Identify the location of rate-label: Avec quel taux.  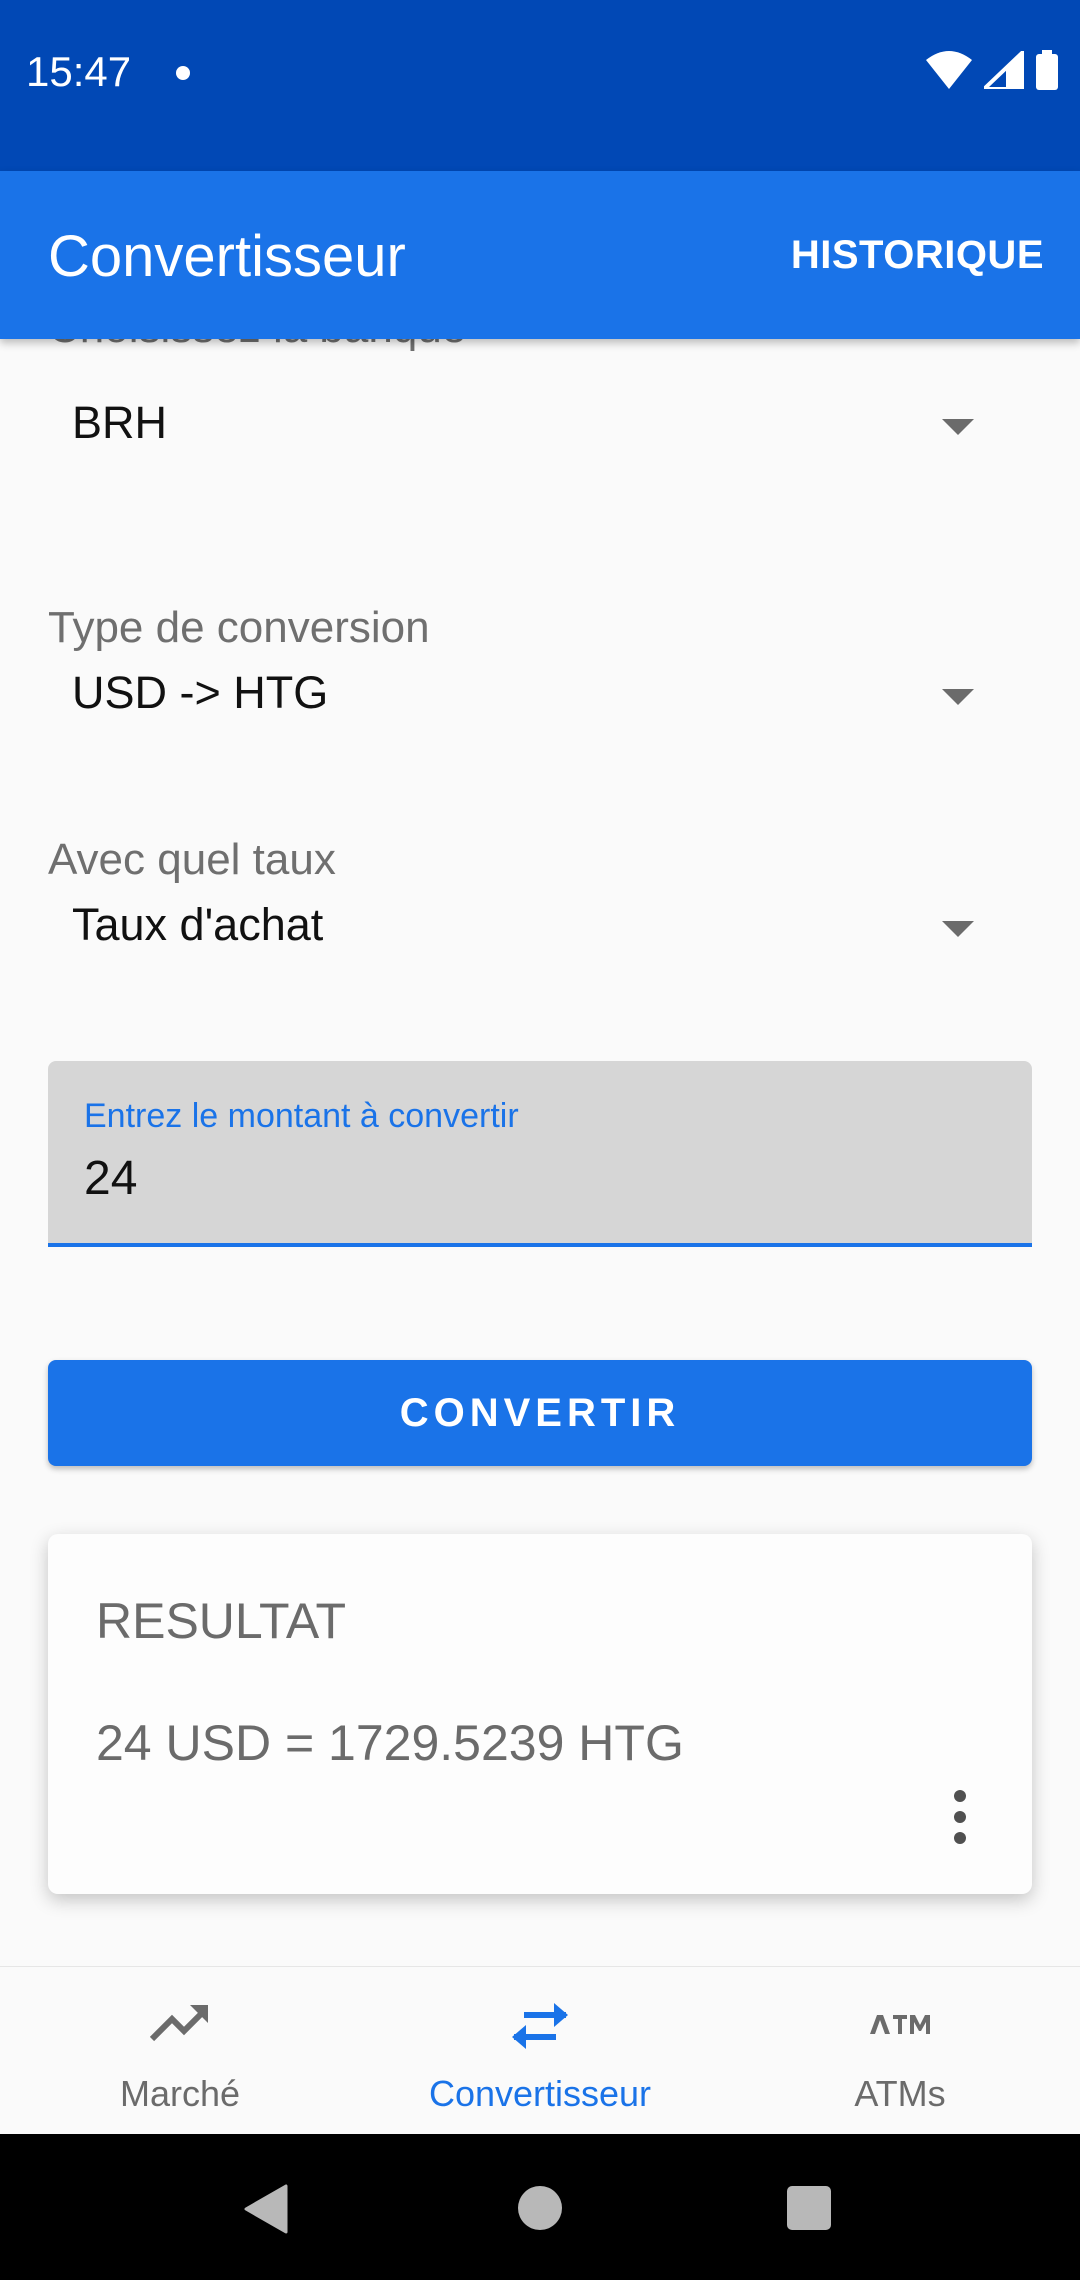
(192, 859).